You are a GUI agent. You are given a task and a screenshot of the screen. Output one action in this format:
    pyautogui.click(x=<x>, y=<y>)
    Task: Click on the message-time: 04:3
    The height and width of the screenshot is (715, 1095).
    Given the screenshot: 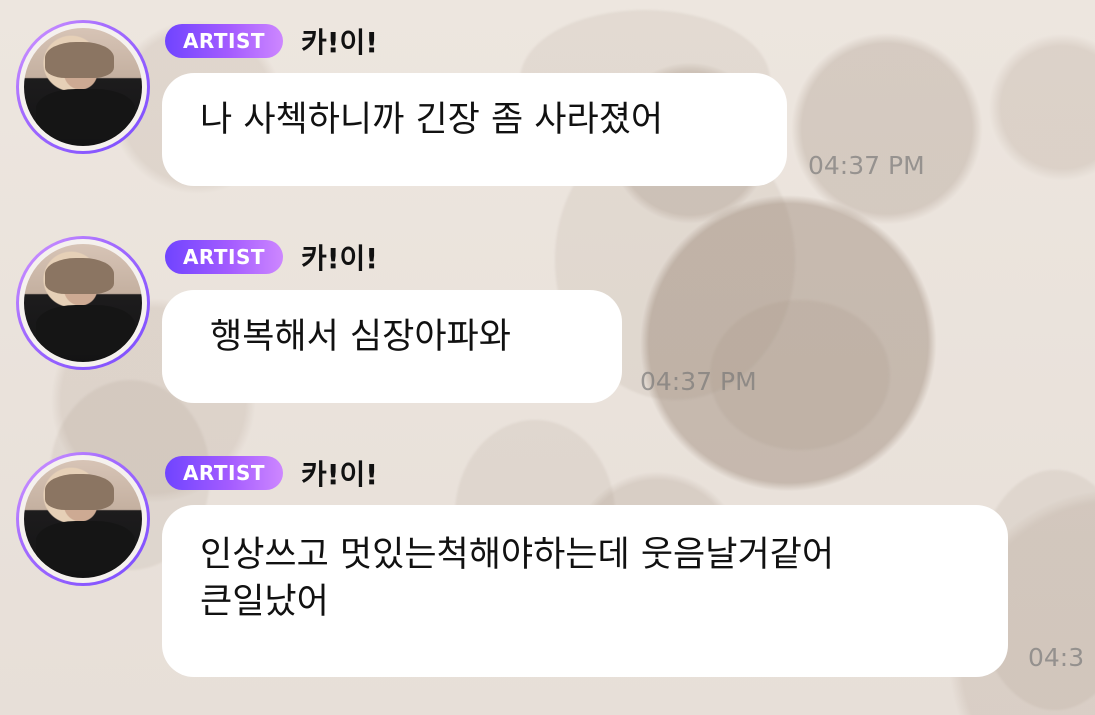 What is the action you would take?
    pyautogui.click(x=1056, y=657)
    